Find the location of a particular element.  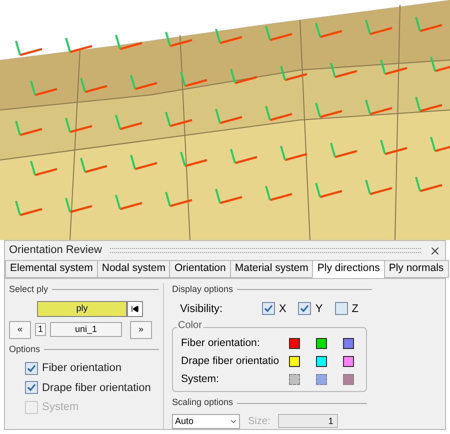

axis-label: Z is located at coordinates (355, 309).